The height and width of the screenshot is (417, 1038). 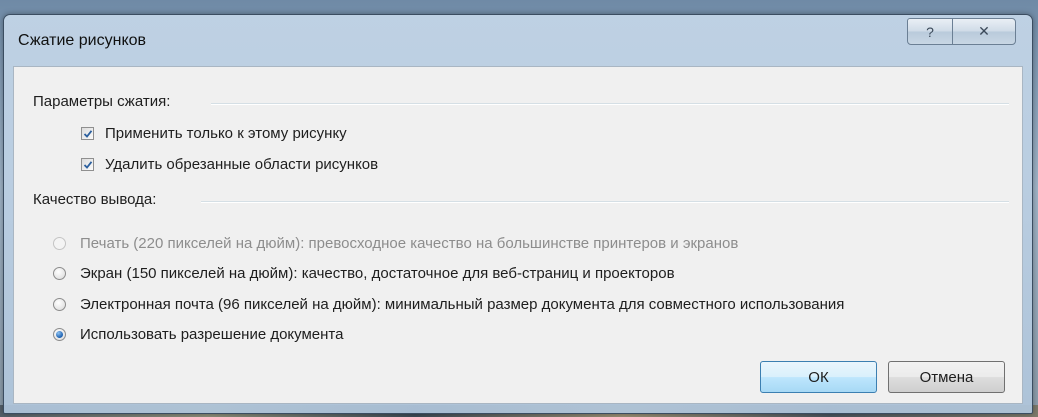 I want to click on cancel-button: Отмена, so click(x=946, y=377).